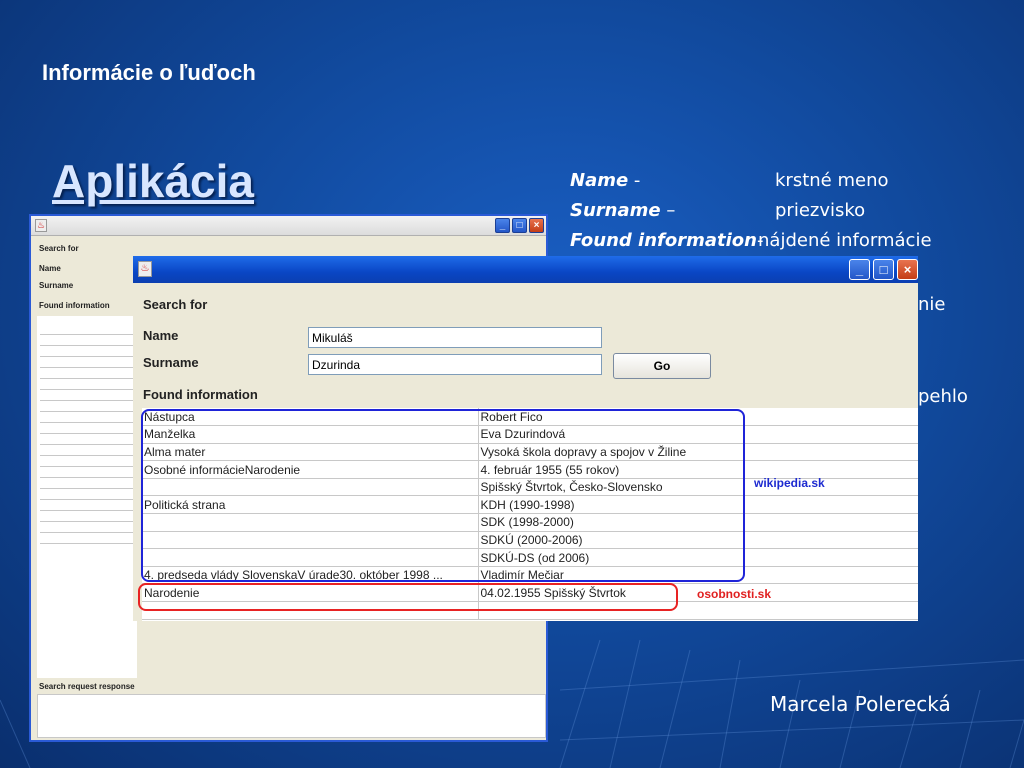 Image resolution: width=1024 pixels, height=768 pixels. Describe the element at coordinates (820, 210) in the screenshot. I see `legend-desc: priezvisko` at that location.